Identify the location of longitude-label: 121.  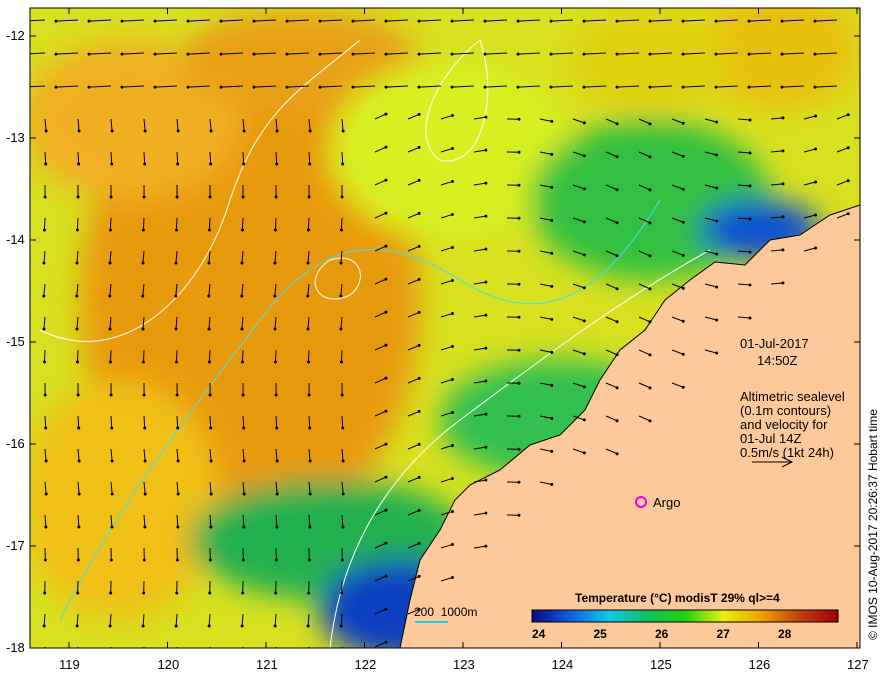
(267, 664).